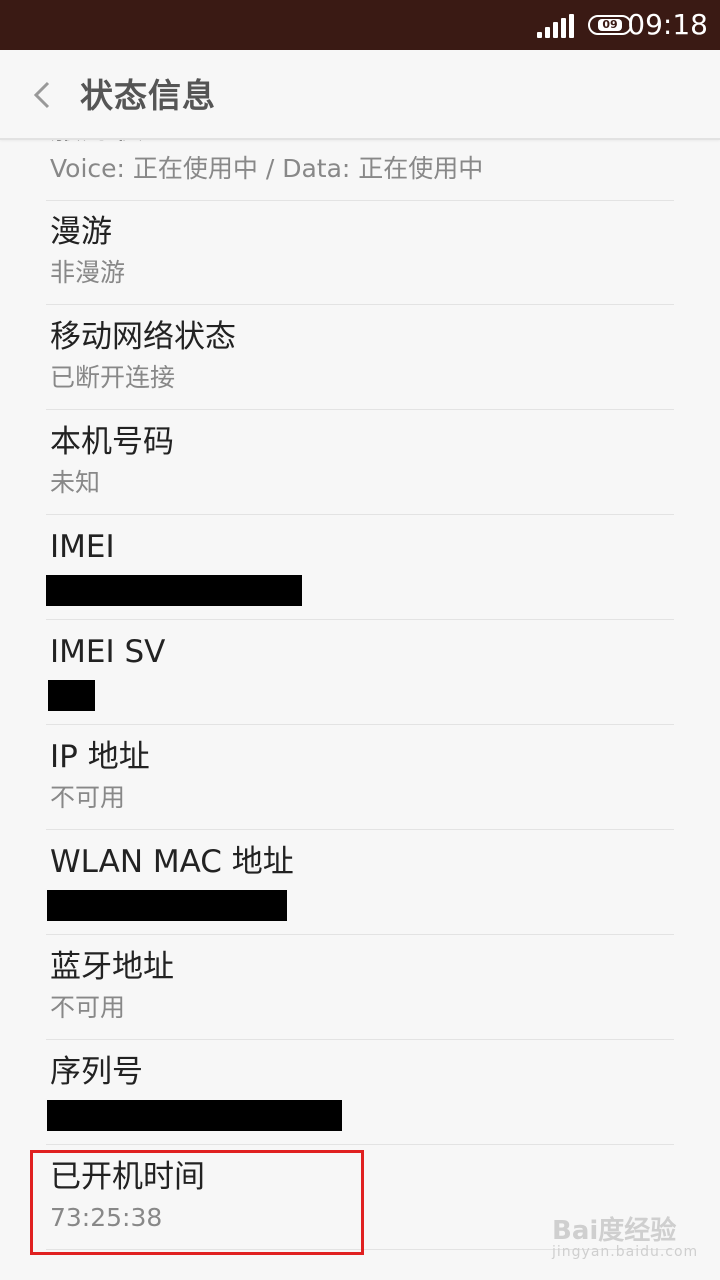  Describe the element at coordinates (360, 95) in the screenshot. I see `action-bar: 状态信息` at that location.